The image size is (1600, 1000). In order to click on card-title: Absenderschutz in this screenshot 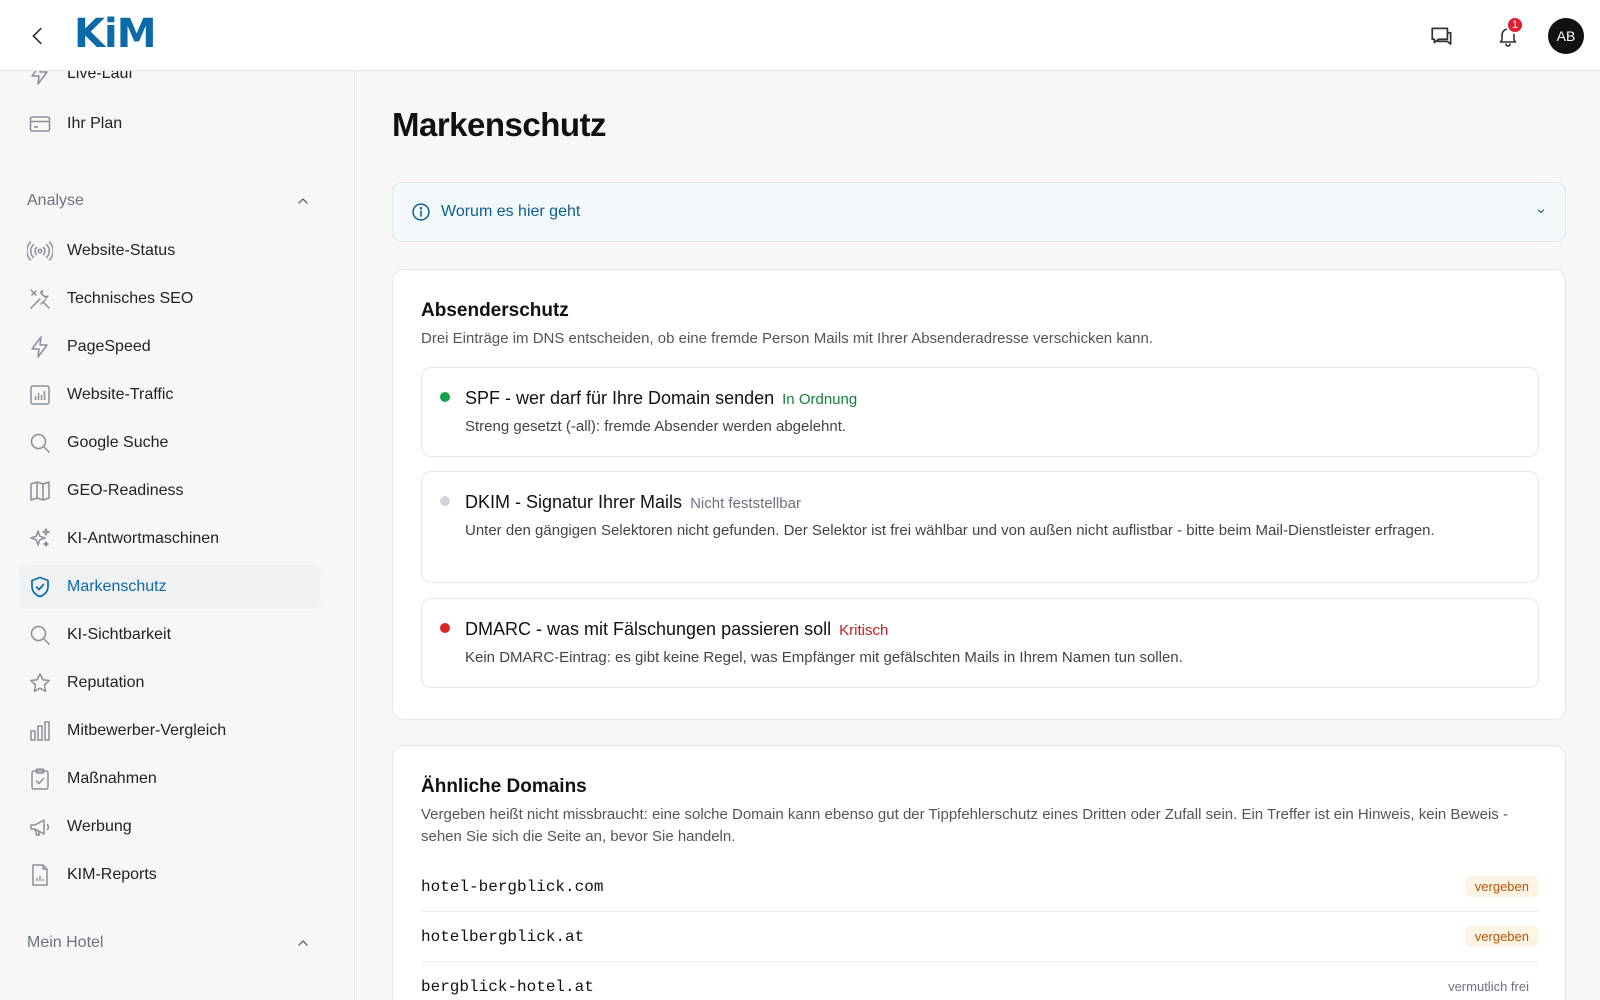, I will do `click(495, 310)`.